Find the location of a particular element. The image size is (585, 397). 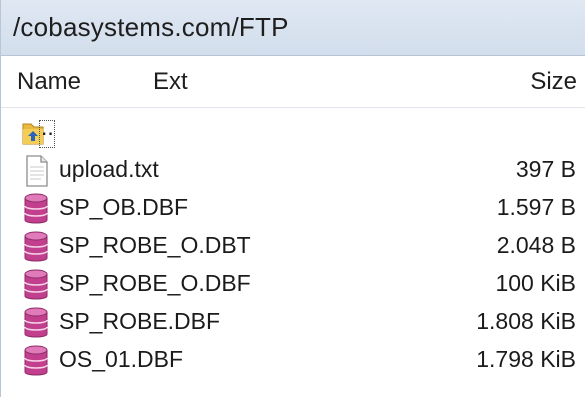

path-bar: /cobasystems.com/FTP is located at coordinates (293, 28).